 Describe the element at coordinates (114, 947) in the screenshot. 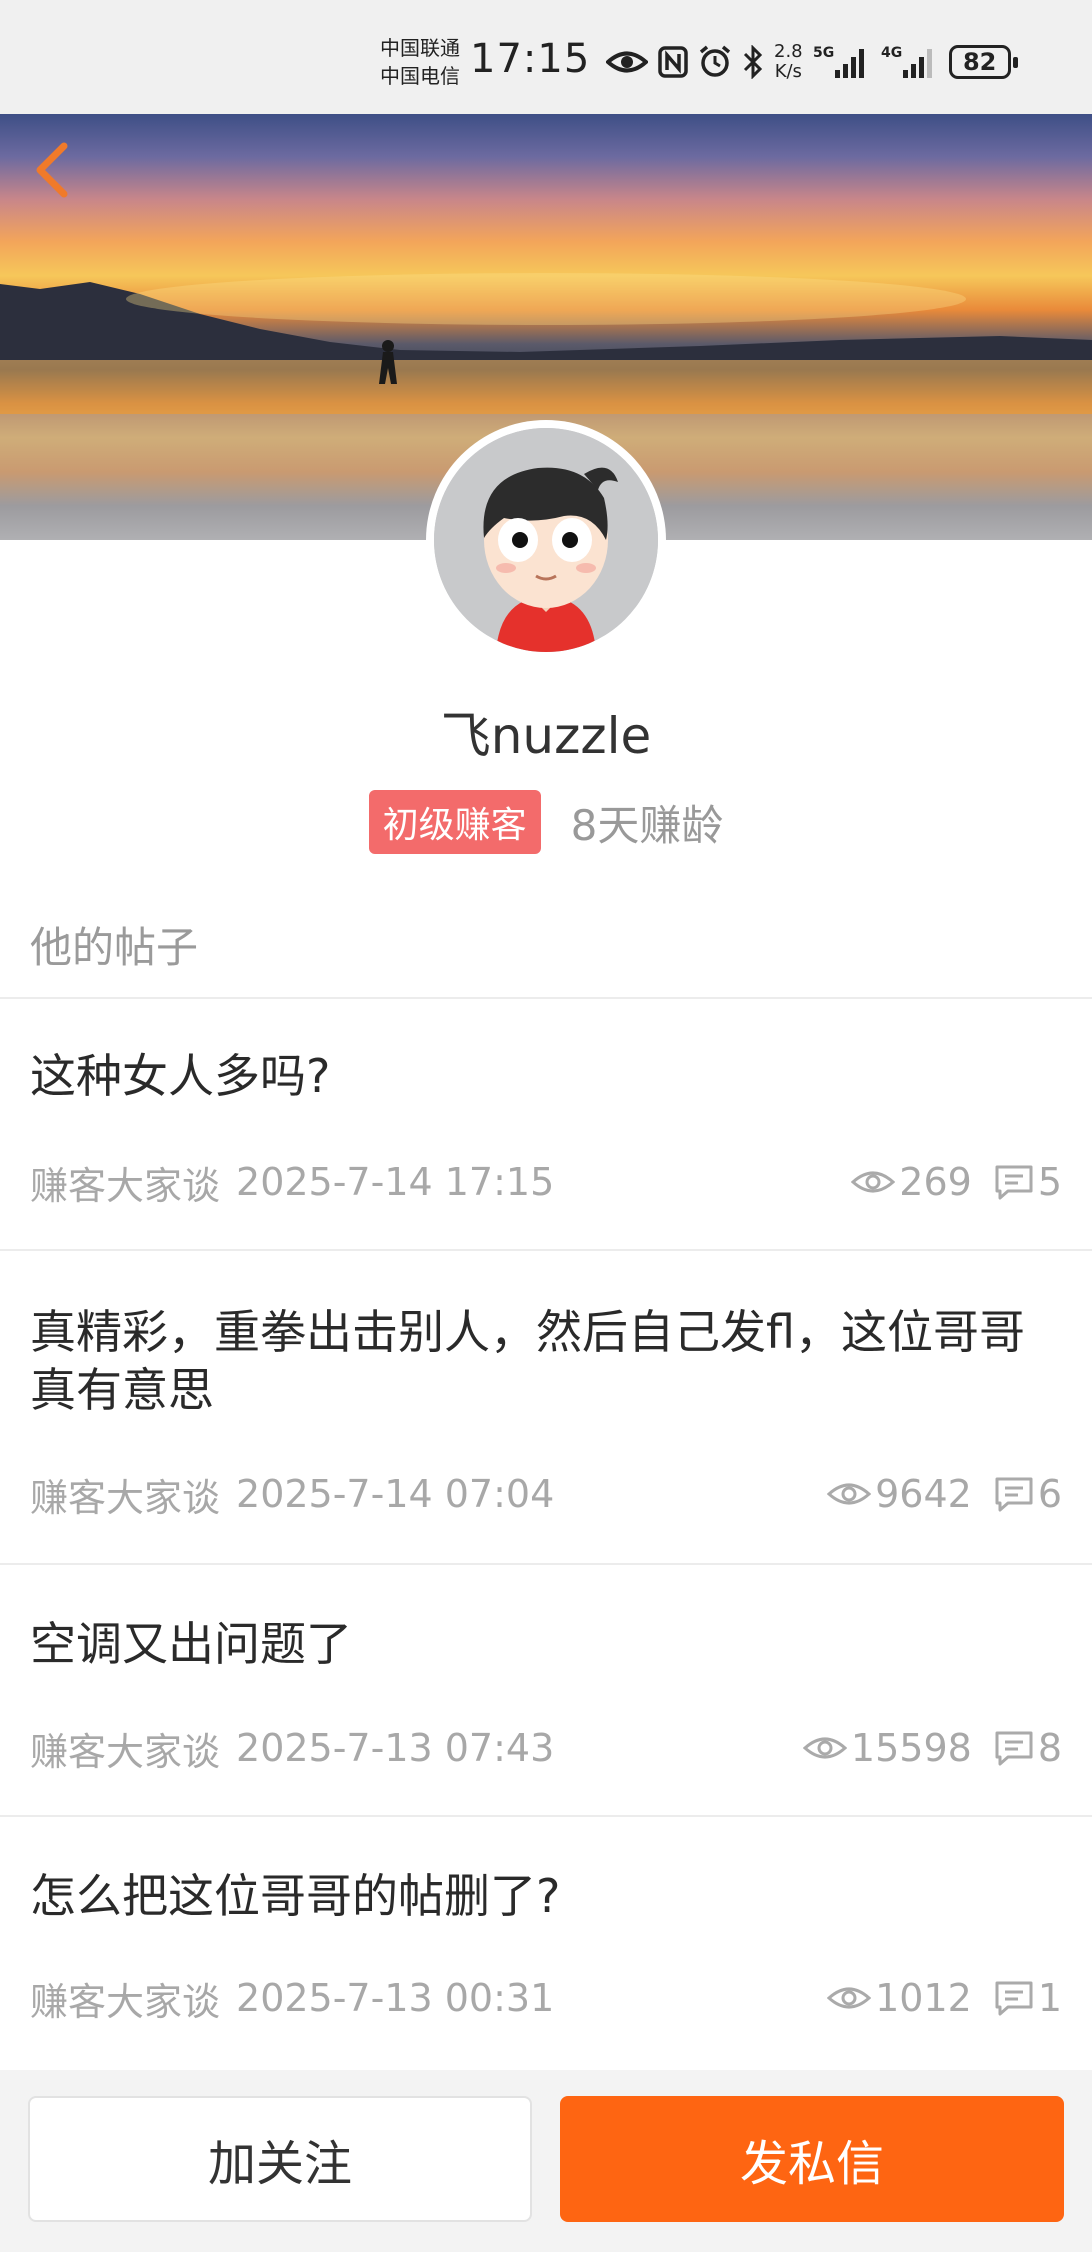

I see `posts-section-title: 他的帖子` at that location.